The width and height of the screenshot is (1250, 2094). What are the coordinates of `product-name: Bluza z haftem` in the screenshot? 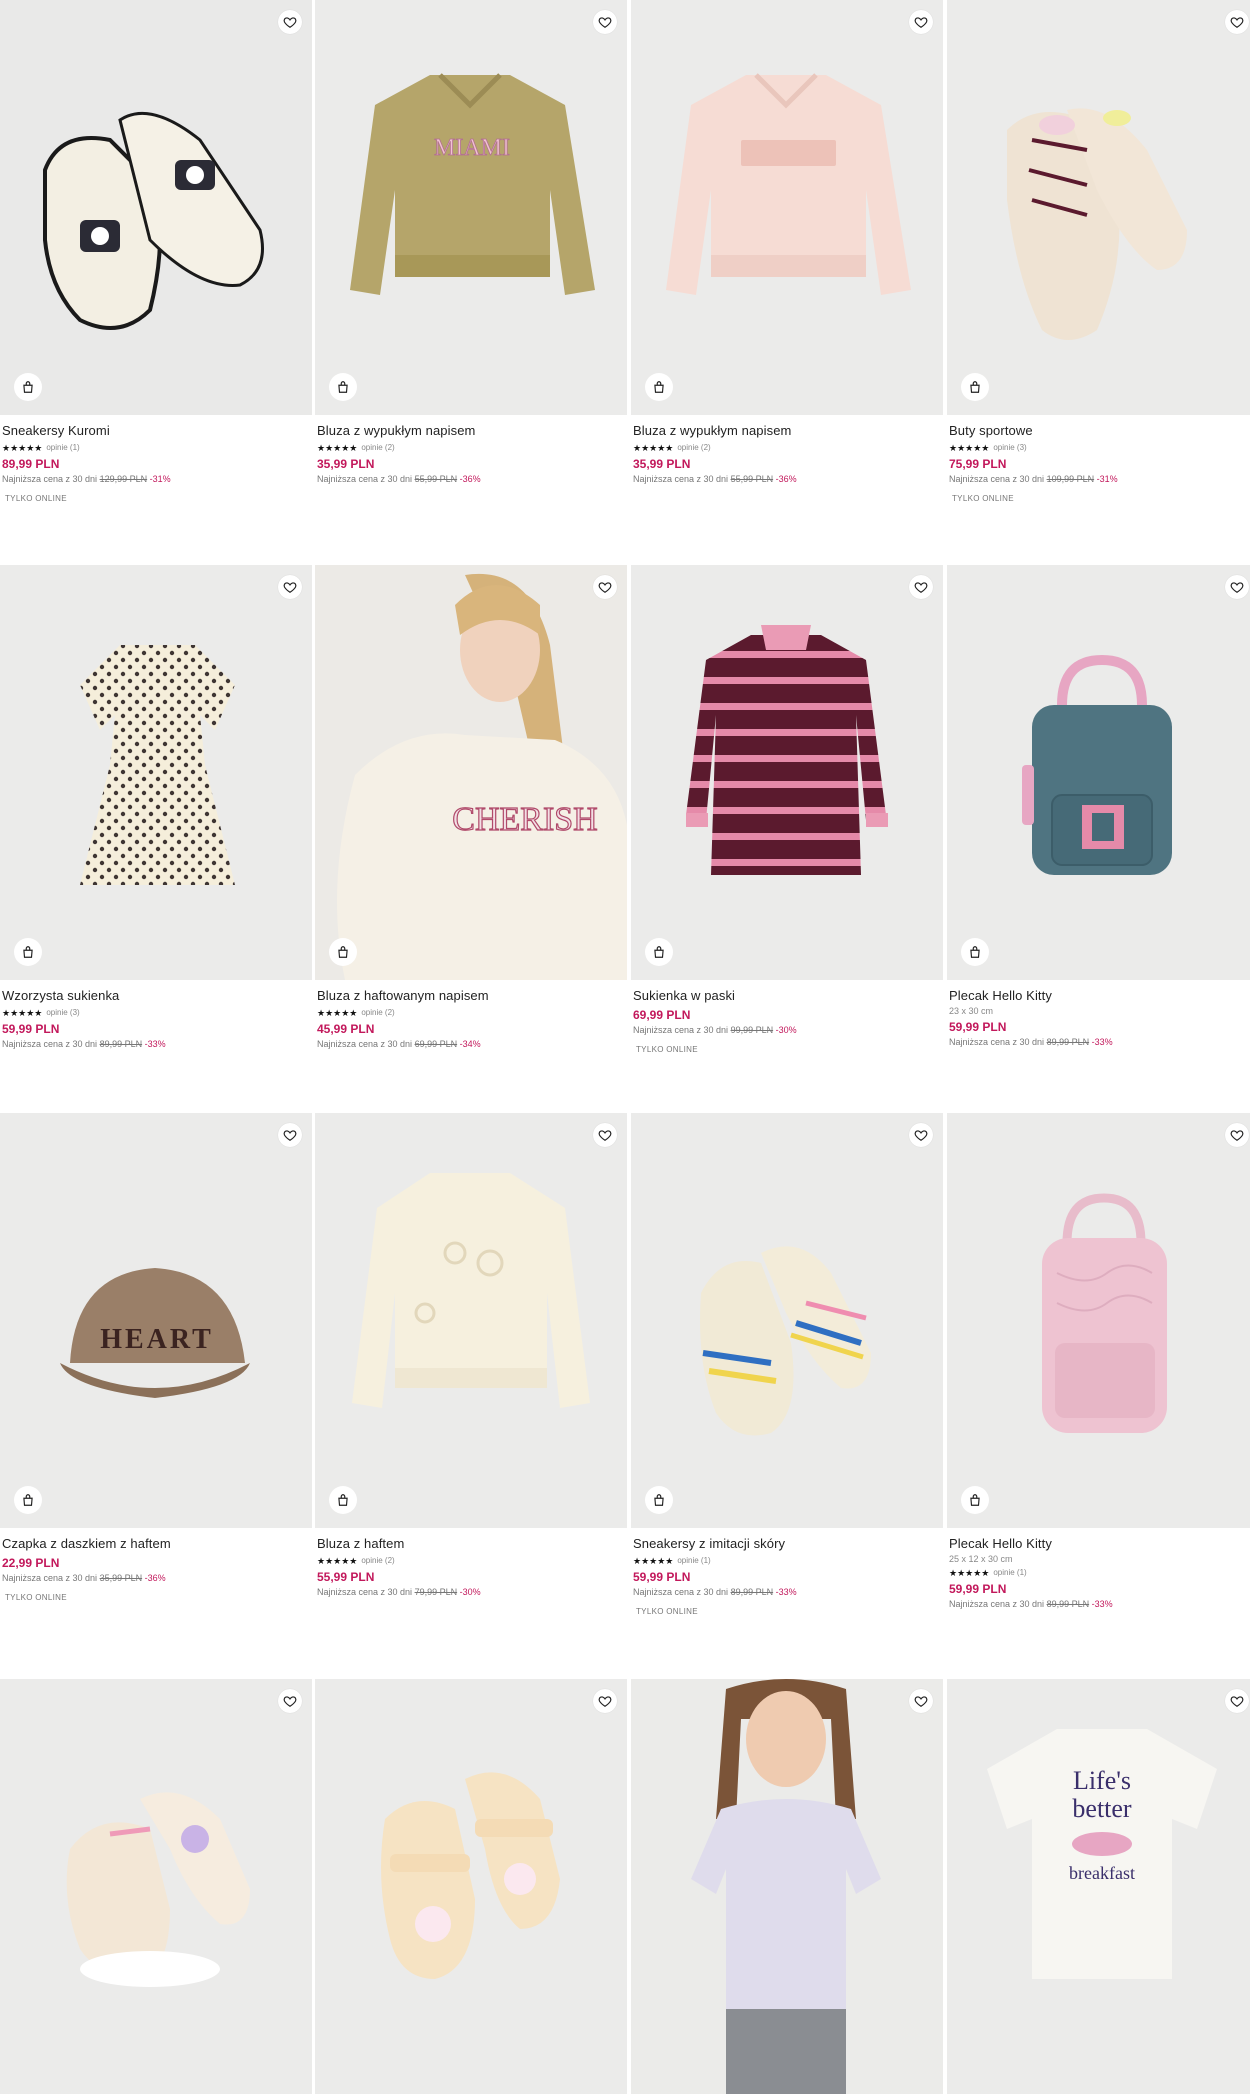 It's located at (471, 1544).